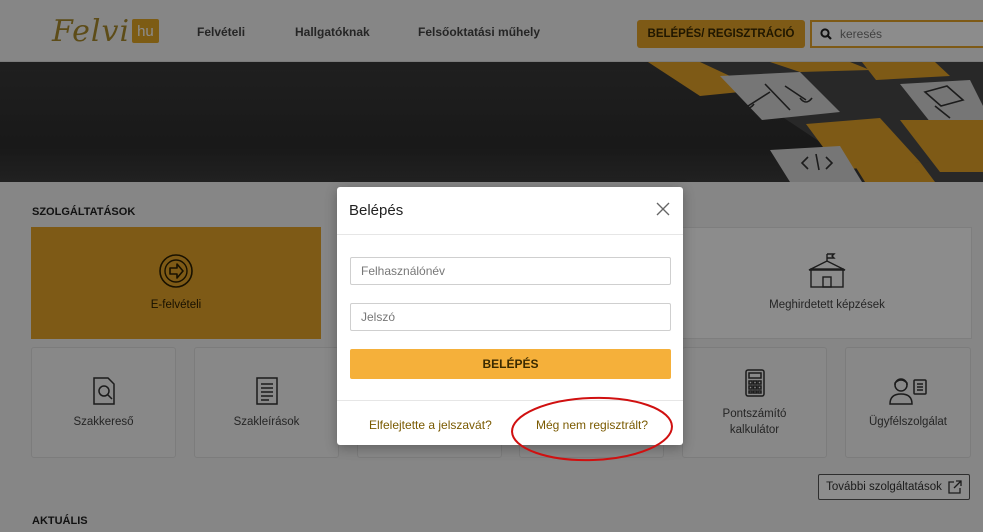  I want to click on password-input, so click(510, 317).